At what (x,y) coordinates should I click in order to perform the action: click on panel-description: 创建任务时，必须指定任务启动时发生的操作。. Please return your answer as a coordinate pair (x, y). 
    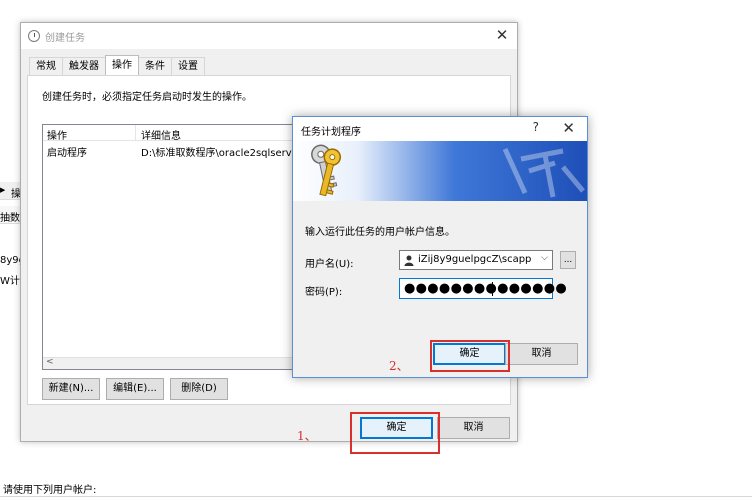
    Looking at the image, I should click on (147, 97).